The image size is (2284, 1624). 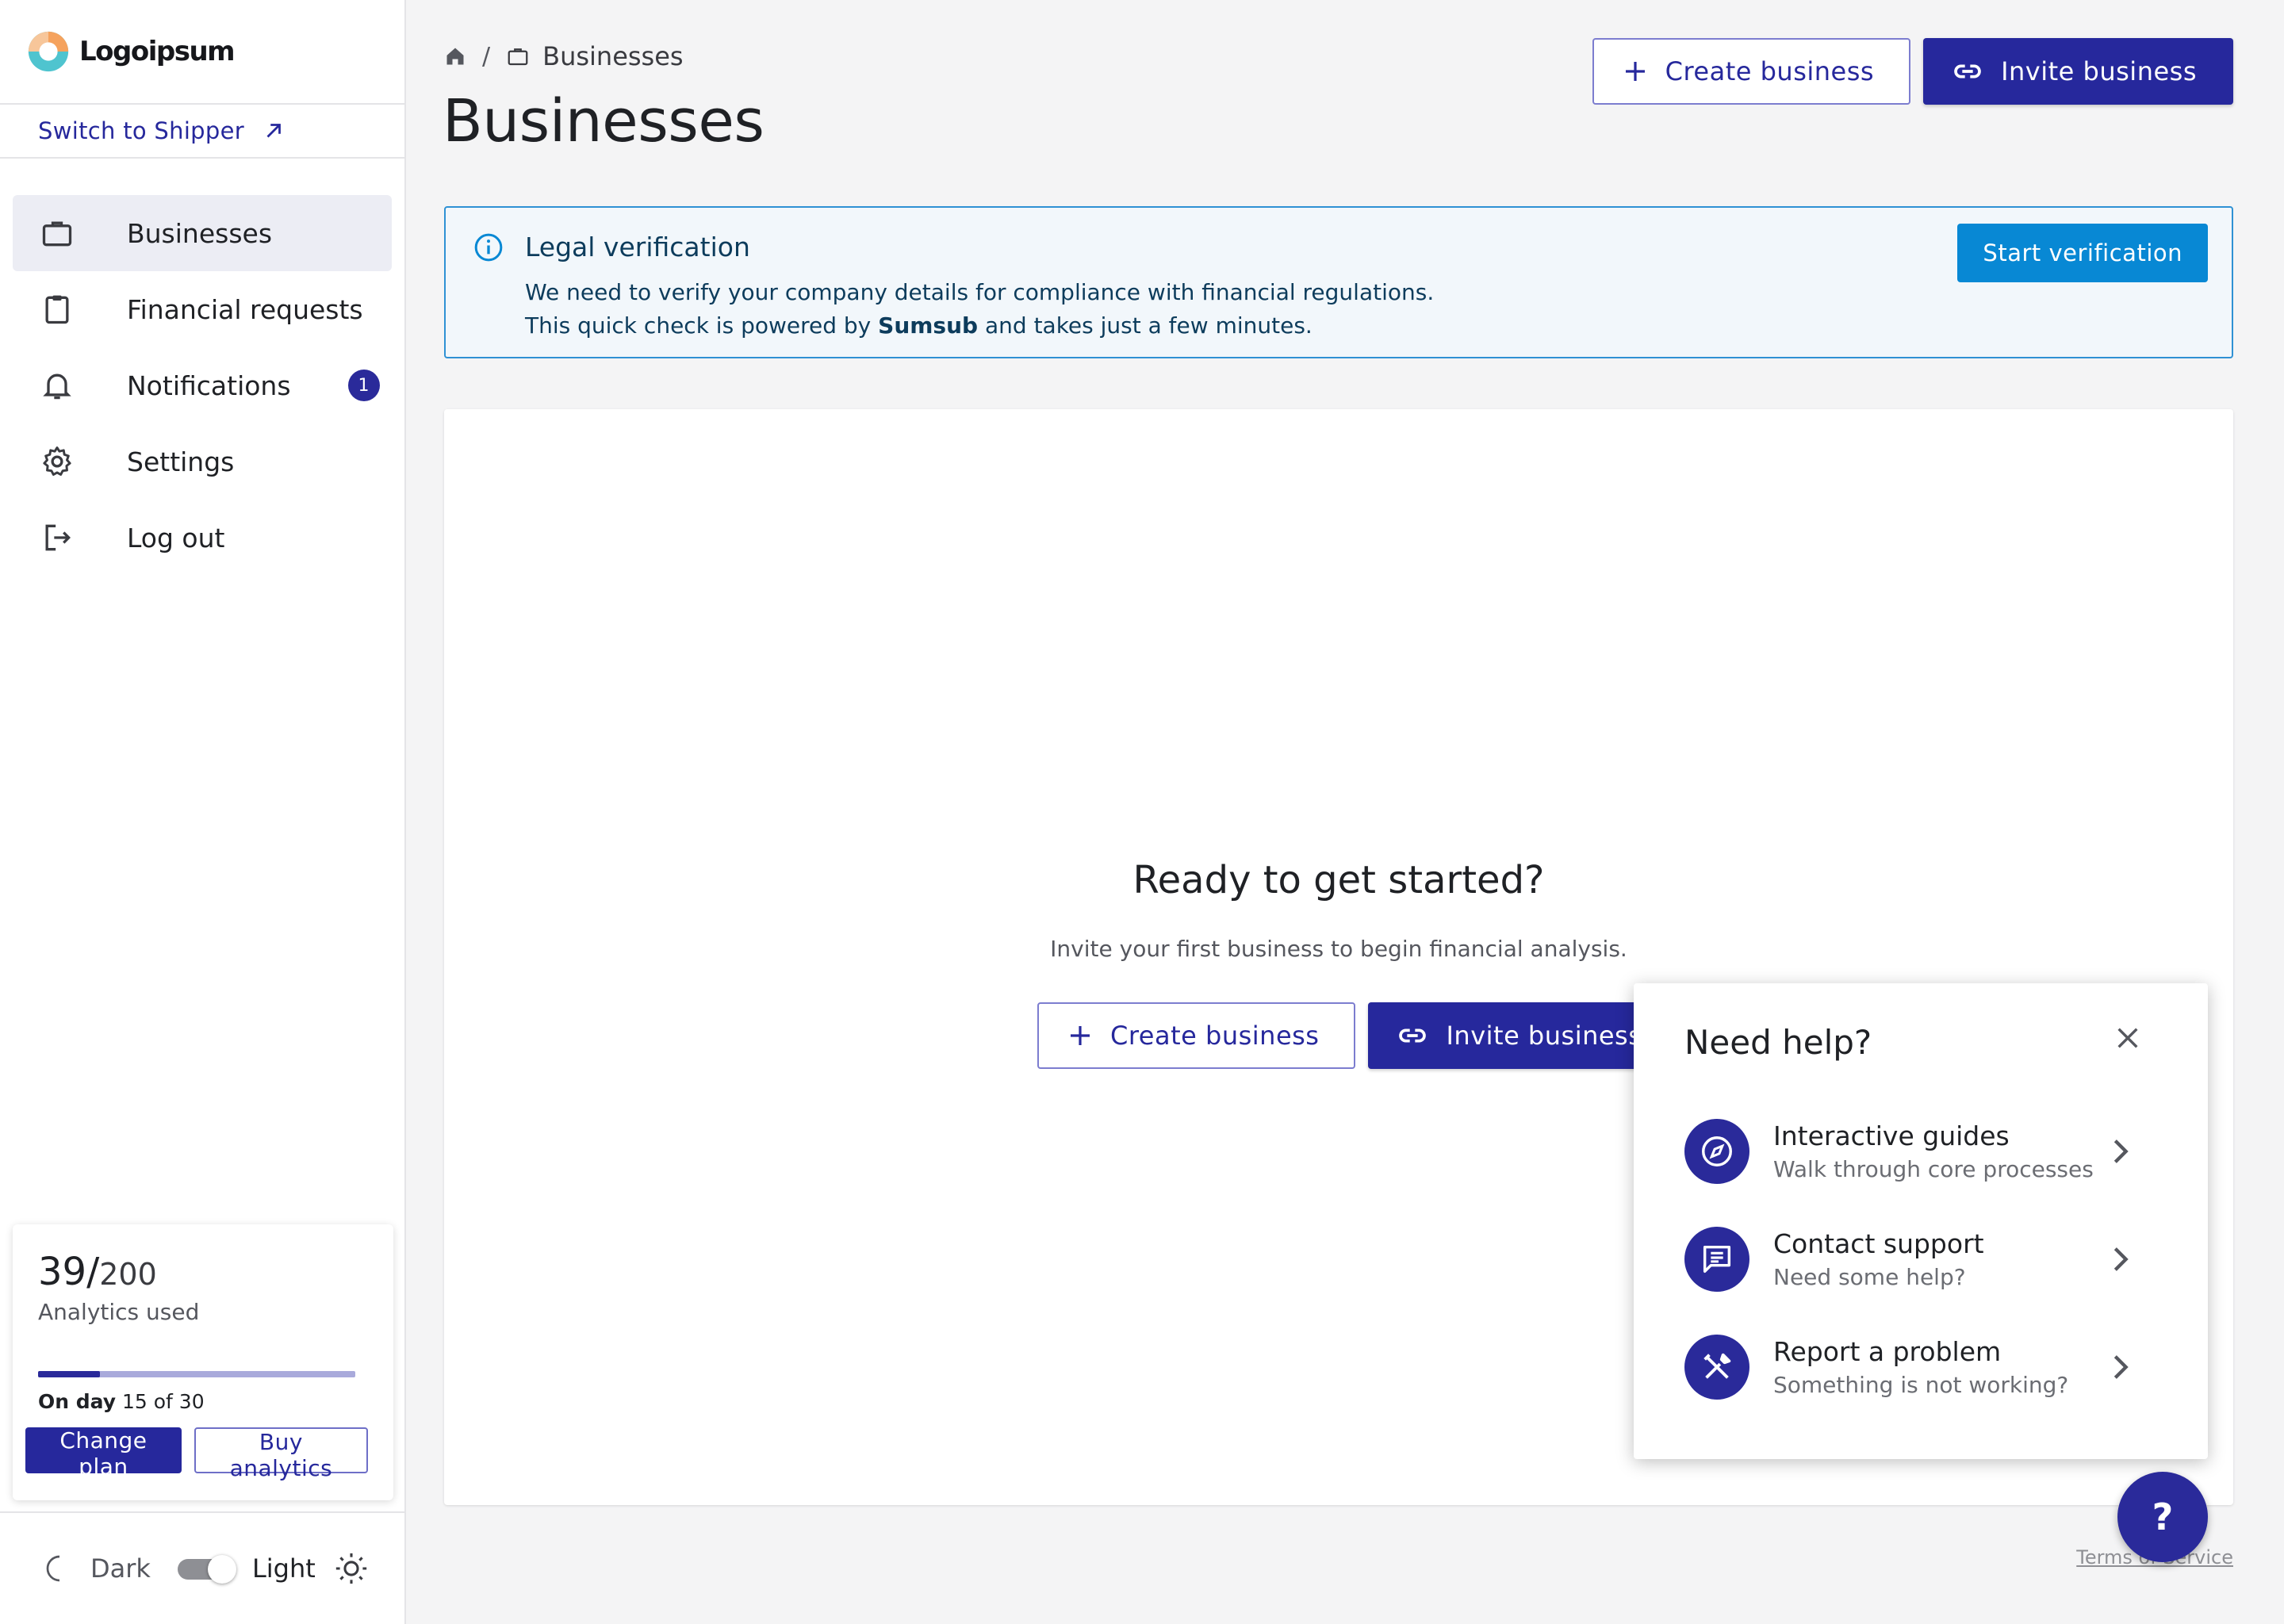 What do you see at coordinates (1358, 1035) in the screenshot?
I see `empty-state-actions: Create business Invite business` at bounding box center [1358, 1035].